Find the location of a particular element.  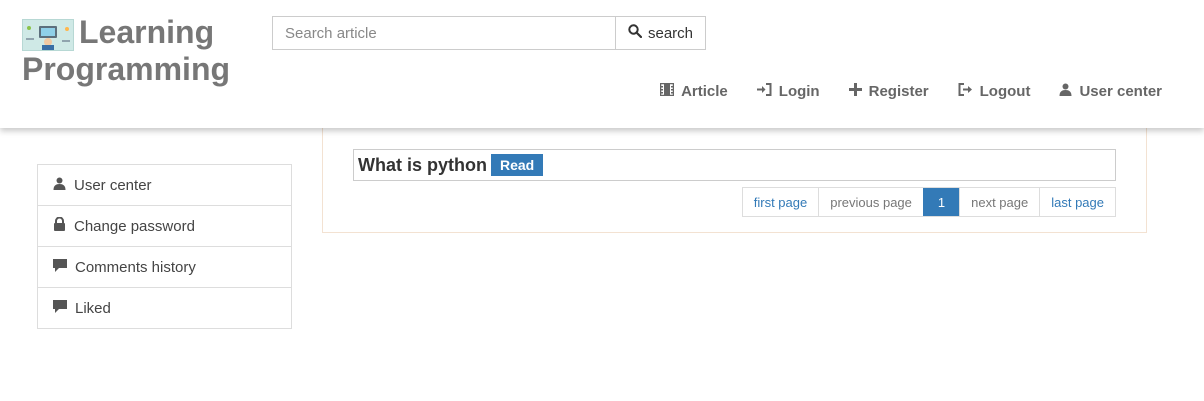

nav-login: Login is located at coordinates (788, 91).